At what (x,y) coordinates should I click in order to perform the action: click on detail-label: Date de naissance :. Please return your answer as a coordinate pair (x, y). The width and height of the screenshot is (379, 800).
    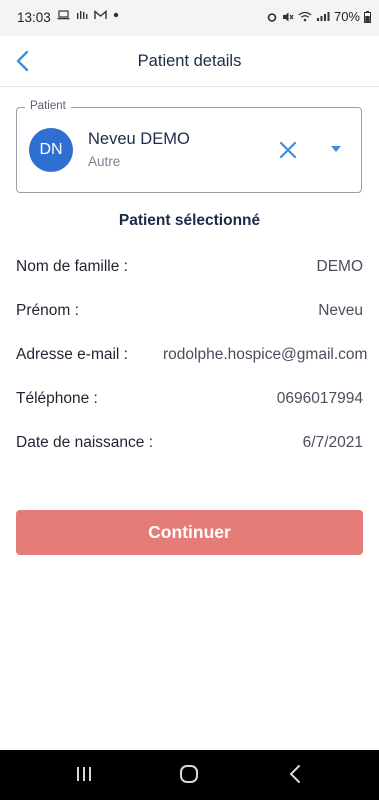
    Looking at the image, I should click on (85, 442).